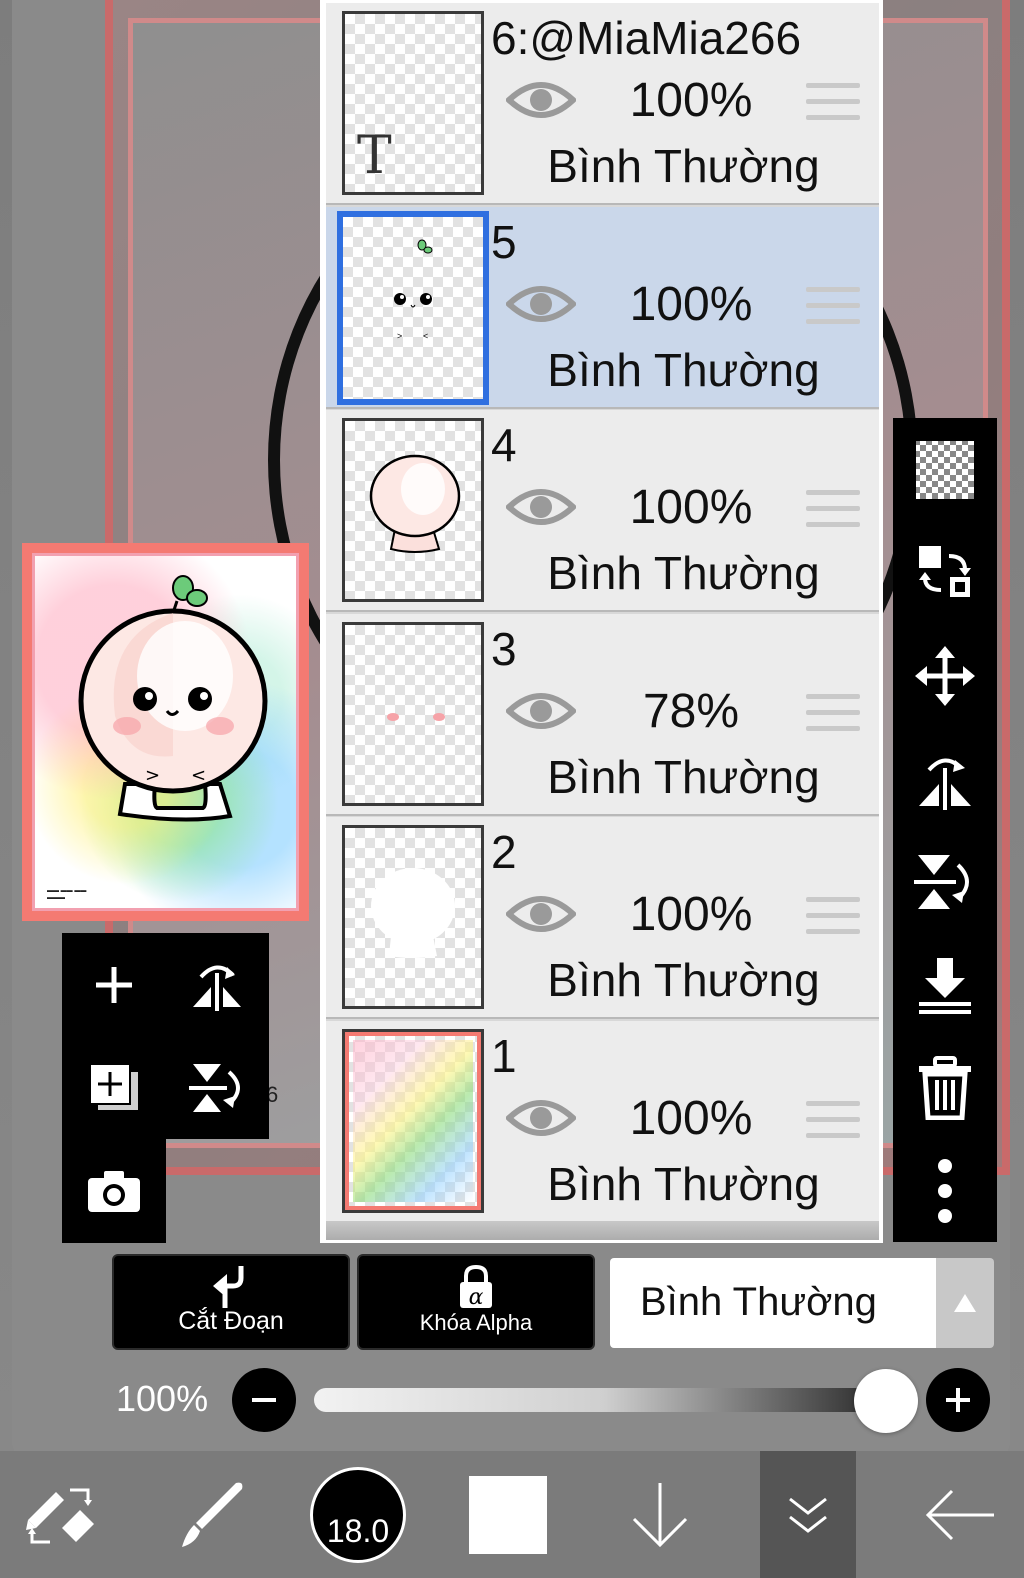  I want to click on alpha-lock-button: α Khóa Alpha, so click(476, 1302).